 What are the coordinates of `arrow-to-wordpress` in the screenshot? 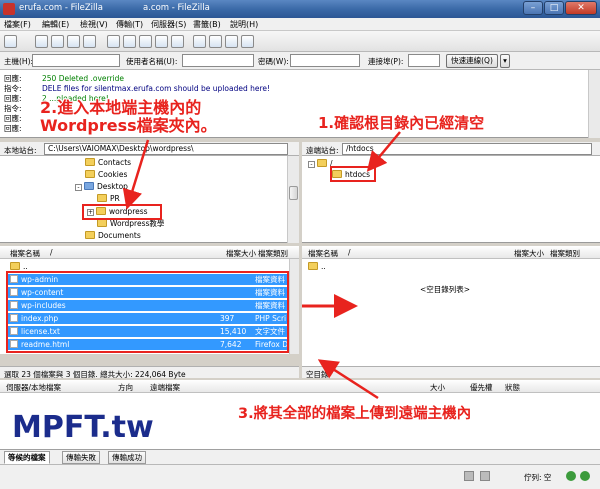 It's located at (136, 174).